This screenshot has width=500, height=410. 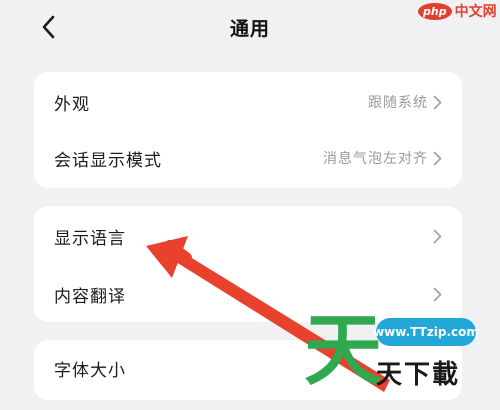 What do you see at coordinates (90, 370) in the screenshot?
I see `row-label: 字体大小` at bounding box center [90, 370].